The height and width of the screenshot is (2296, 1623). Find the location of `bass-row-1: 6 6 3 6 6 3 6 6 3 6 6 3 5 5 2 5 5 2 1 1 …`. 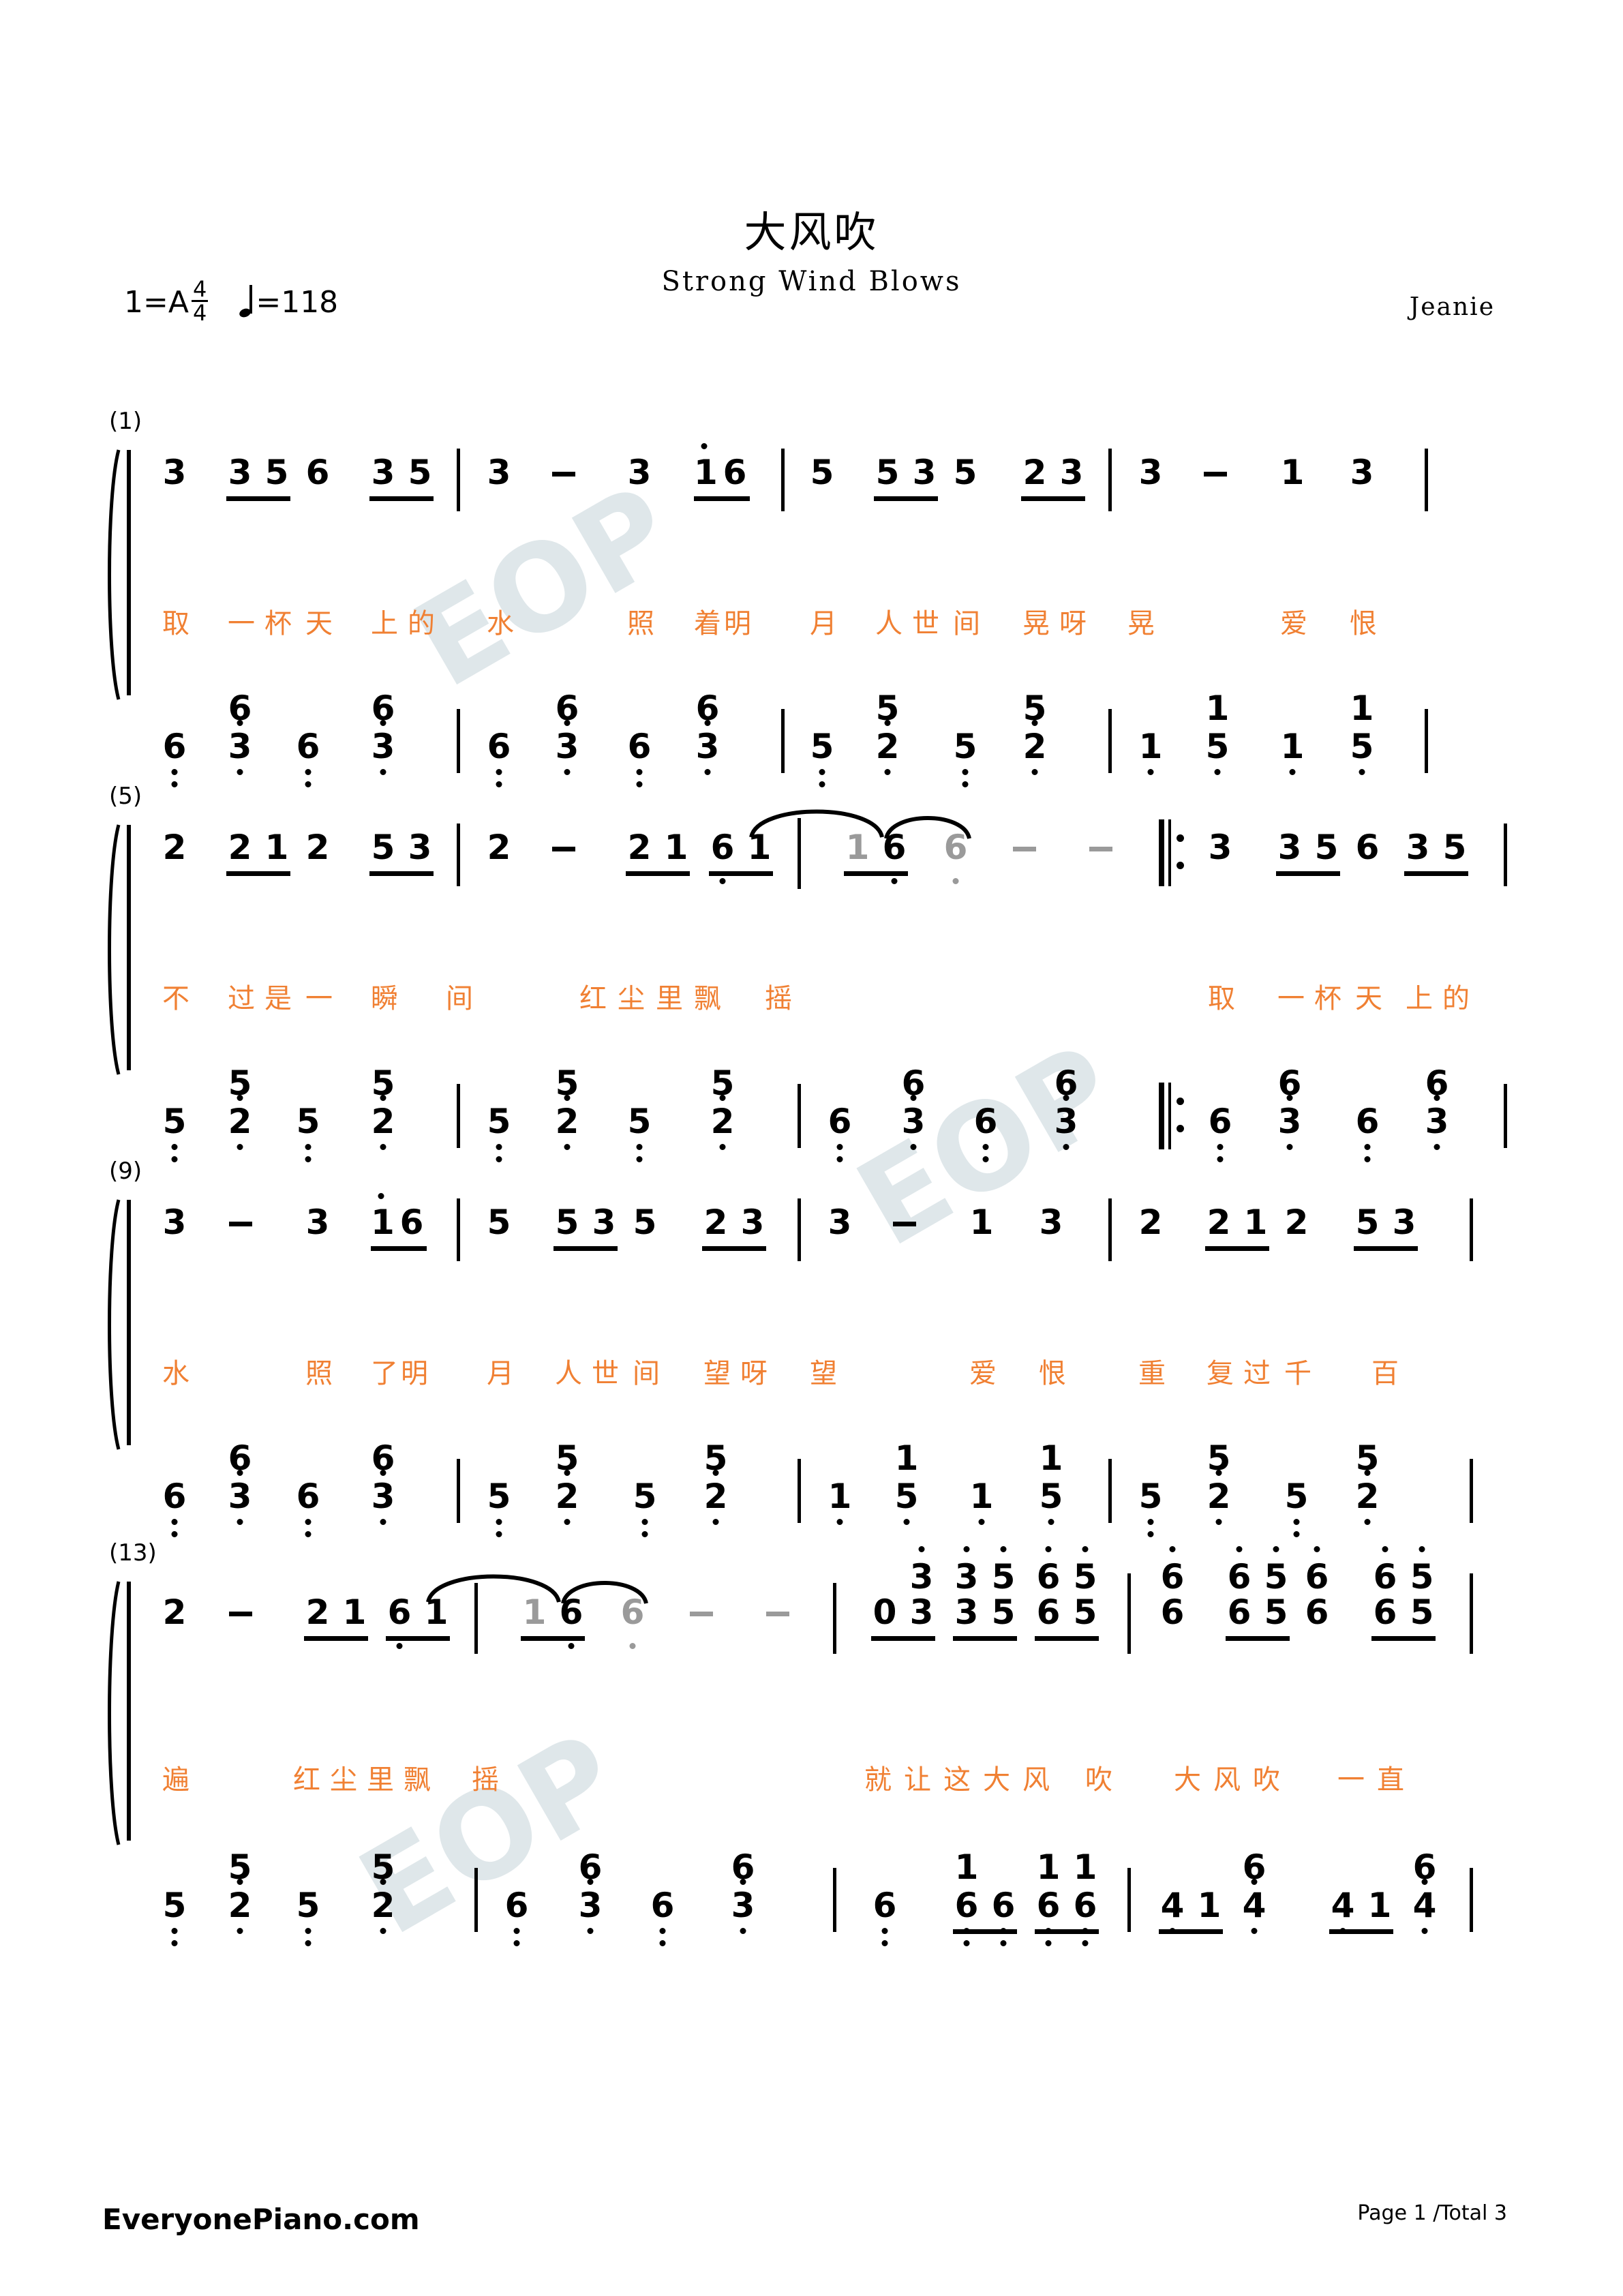

bass-row-1: 6 6 3 6 6 3 6 6 3 6 6 3 5 5 2 5 5 2 1 1 … is located at coordinates (811, 673).